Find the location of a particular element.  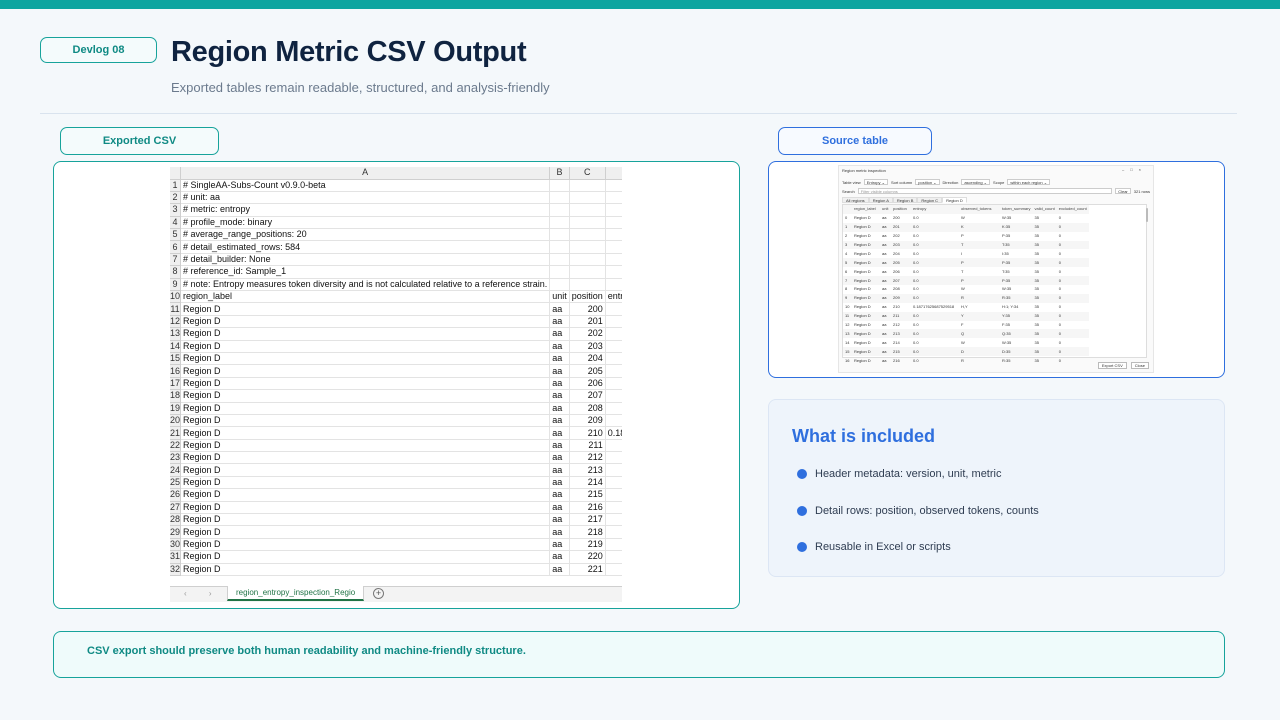

sheet-cell: 215 is located at coordinates (587, 495).